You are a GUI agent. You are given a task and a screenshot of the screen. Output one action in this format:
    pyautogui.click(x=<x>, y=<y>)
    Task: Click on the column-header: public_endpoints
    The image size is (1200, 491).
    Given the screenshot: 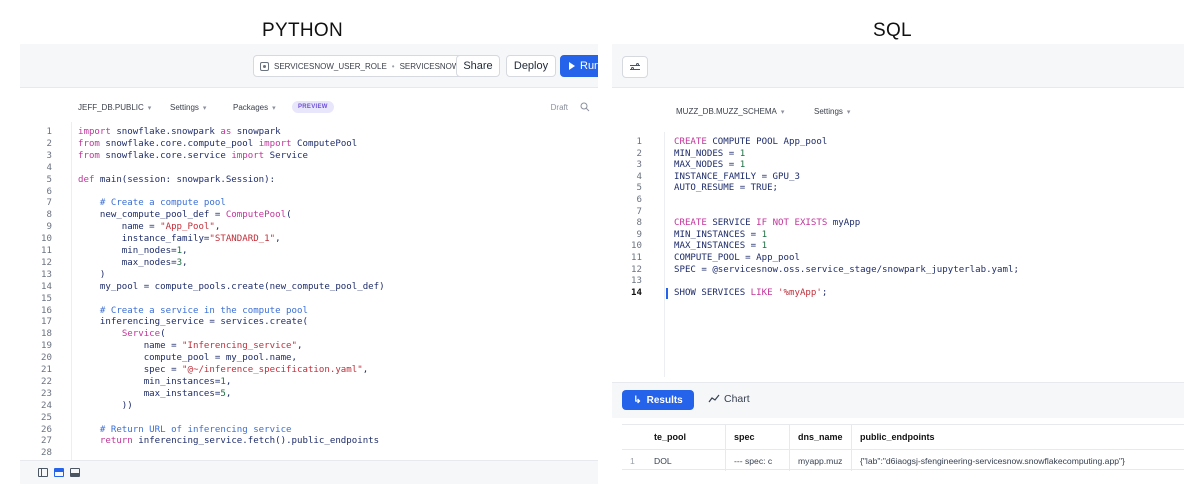 What is the action you would take?
    pyautogui.click(x=1018, y=437)
    